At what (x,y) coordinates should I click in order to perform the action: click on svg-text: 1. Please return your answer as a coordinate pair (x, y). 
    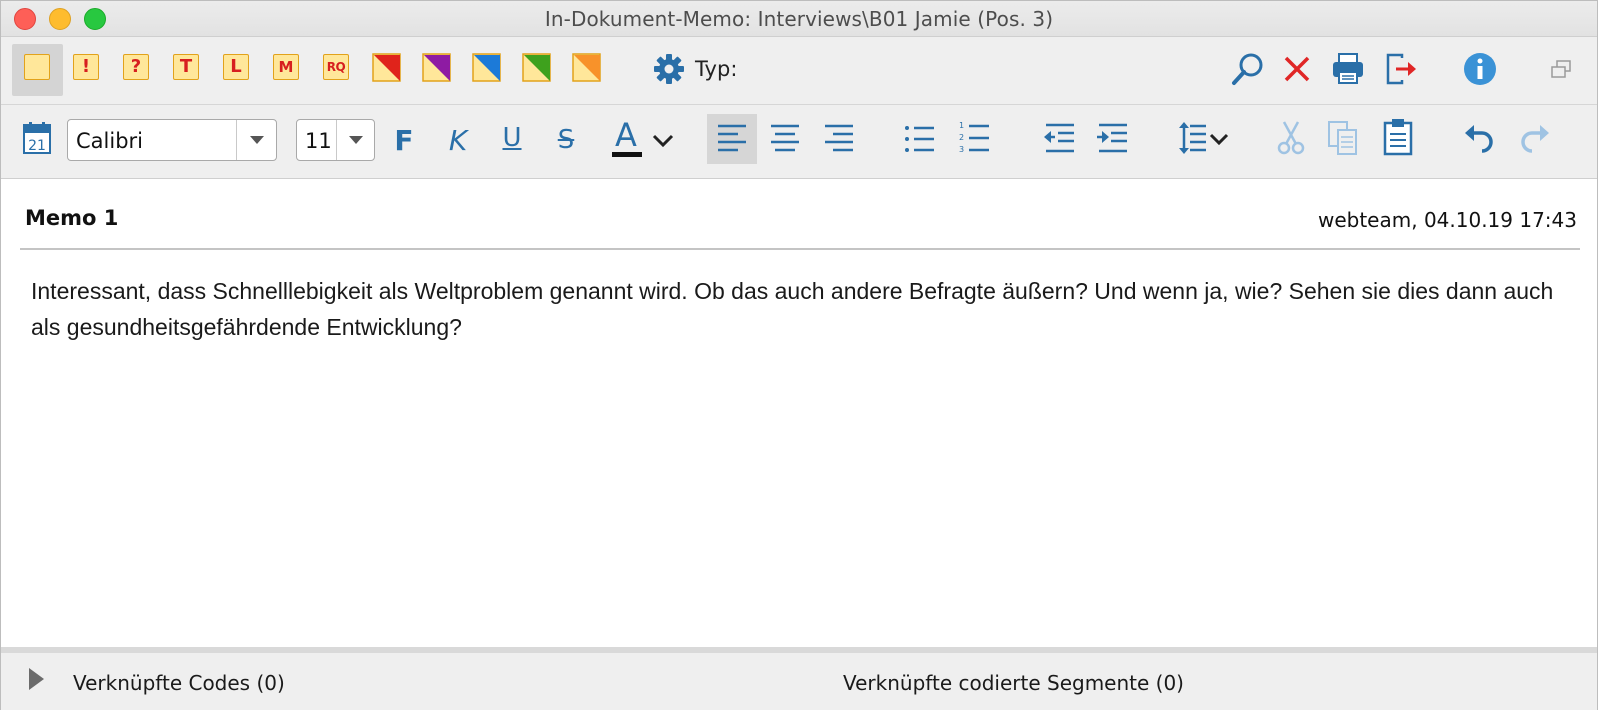
    Looking at the image, I should click on (961, 125).